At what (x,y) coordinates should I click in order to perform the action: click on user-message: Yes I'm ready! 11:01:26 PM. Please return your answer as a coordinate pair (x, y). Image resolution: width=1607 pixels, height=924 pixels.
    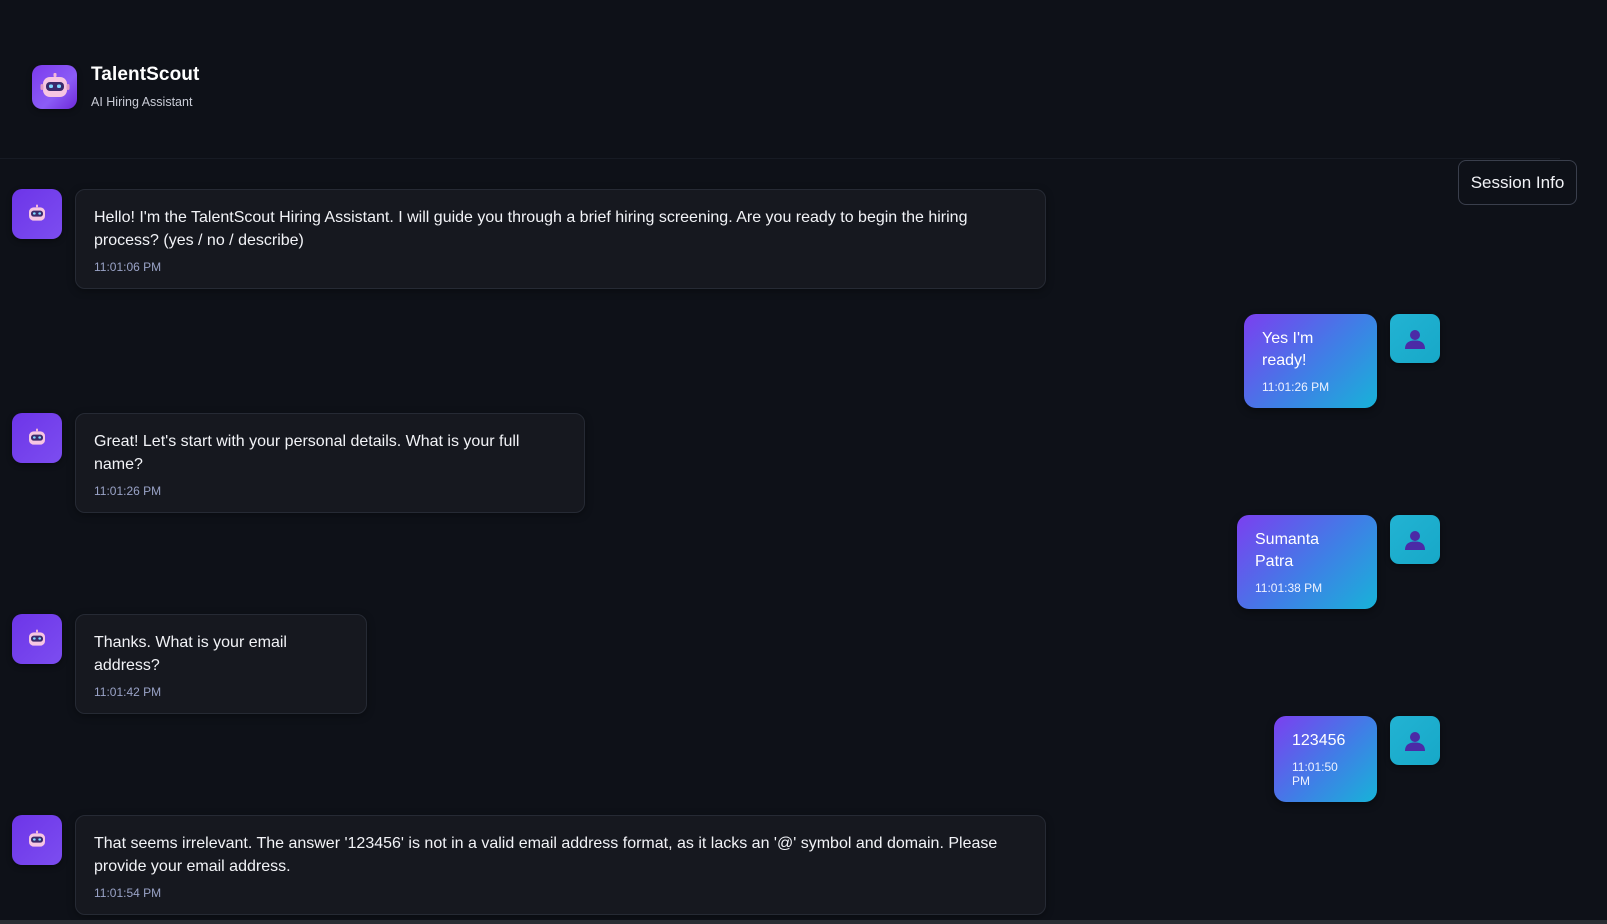
    Looking at the image, I should click on (1310, 361).